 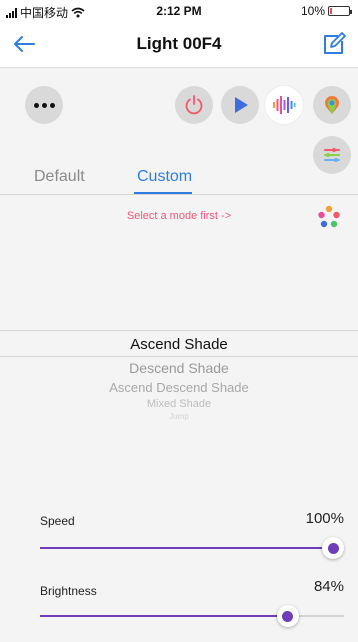 I want to click on speed-label: Speed, so click(x=57, y=521).